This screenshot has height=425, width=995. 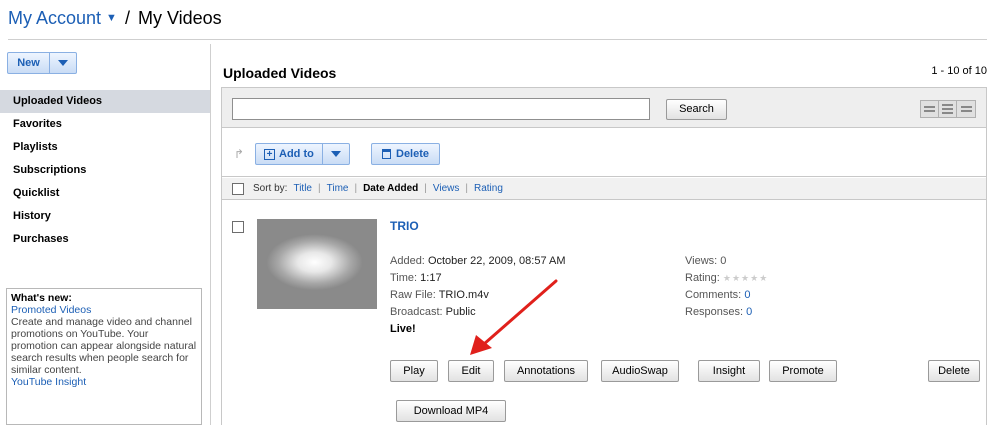 What do you see at coordinates (416, 312) in the screenshot?
I see `broadcast-label: Broadcast:` at bounding box center [416, 312].